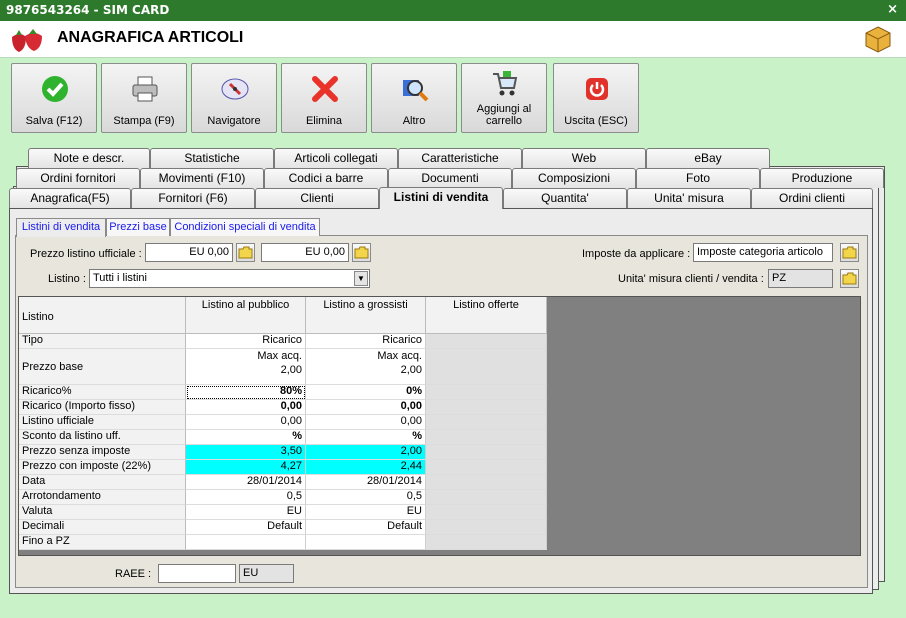 The height and width of the screenshot is (618, 906). I want to click on print-button: Stampa (F9), so click(144, 98).